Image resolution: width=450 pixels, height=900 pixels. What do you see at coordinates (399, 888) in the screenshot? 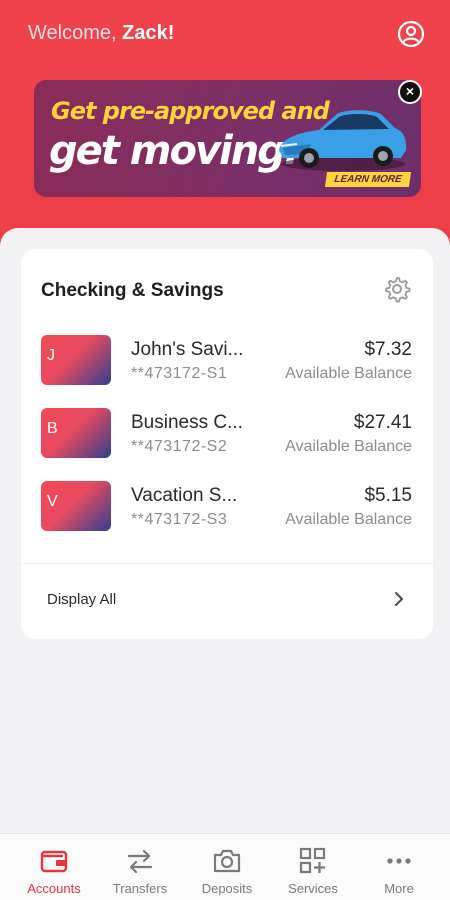
I see `tab-label: More` at bounding box center [399, 888].